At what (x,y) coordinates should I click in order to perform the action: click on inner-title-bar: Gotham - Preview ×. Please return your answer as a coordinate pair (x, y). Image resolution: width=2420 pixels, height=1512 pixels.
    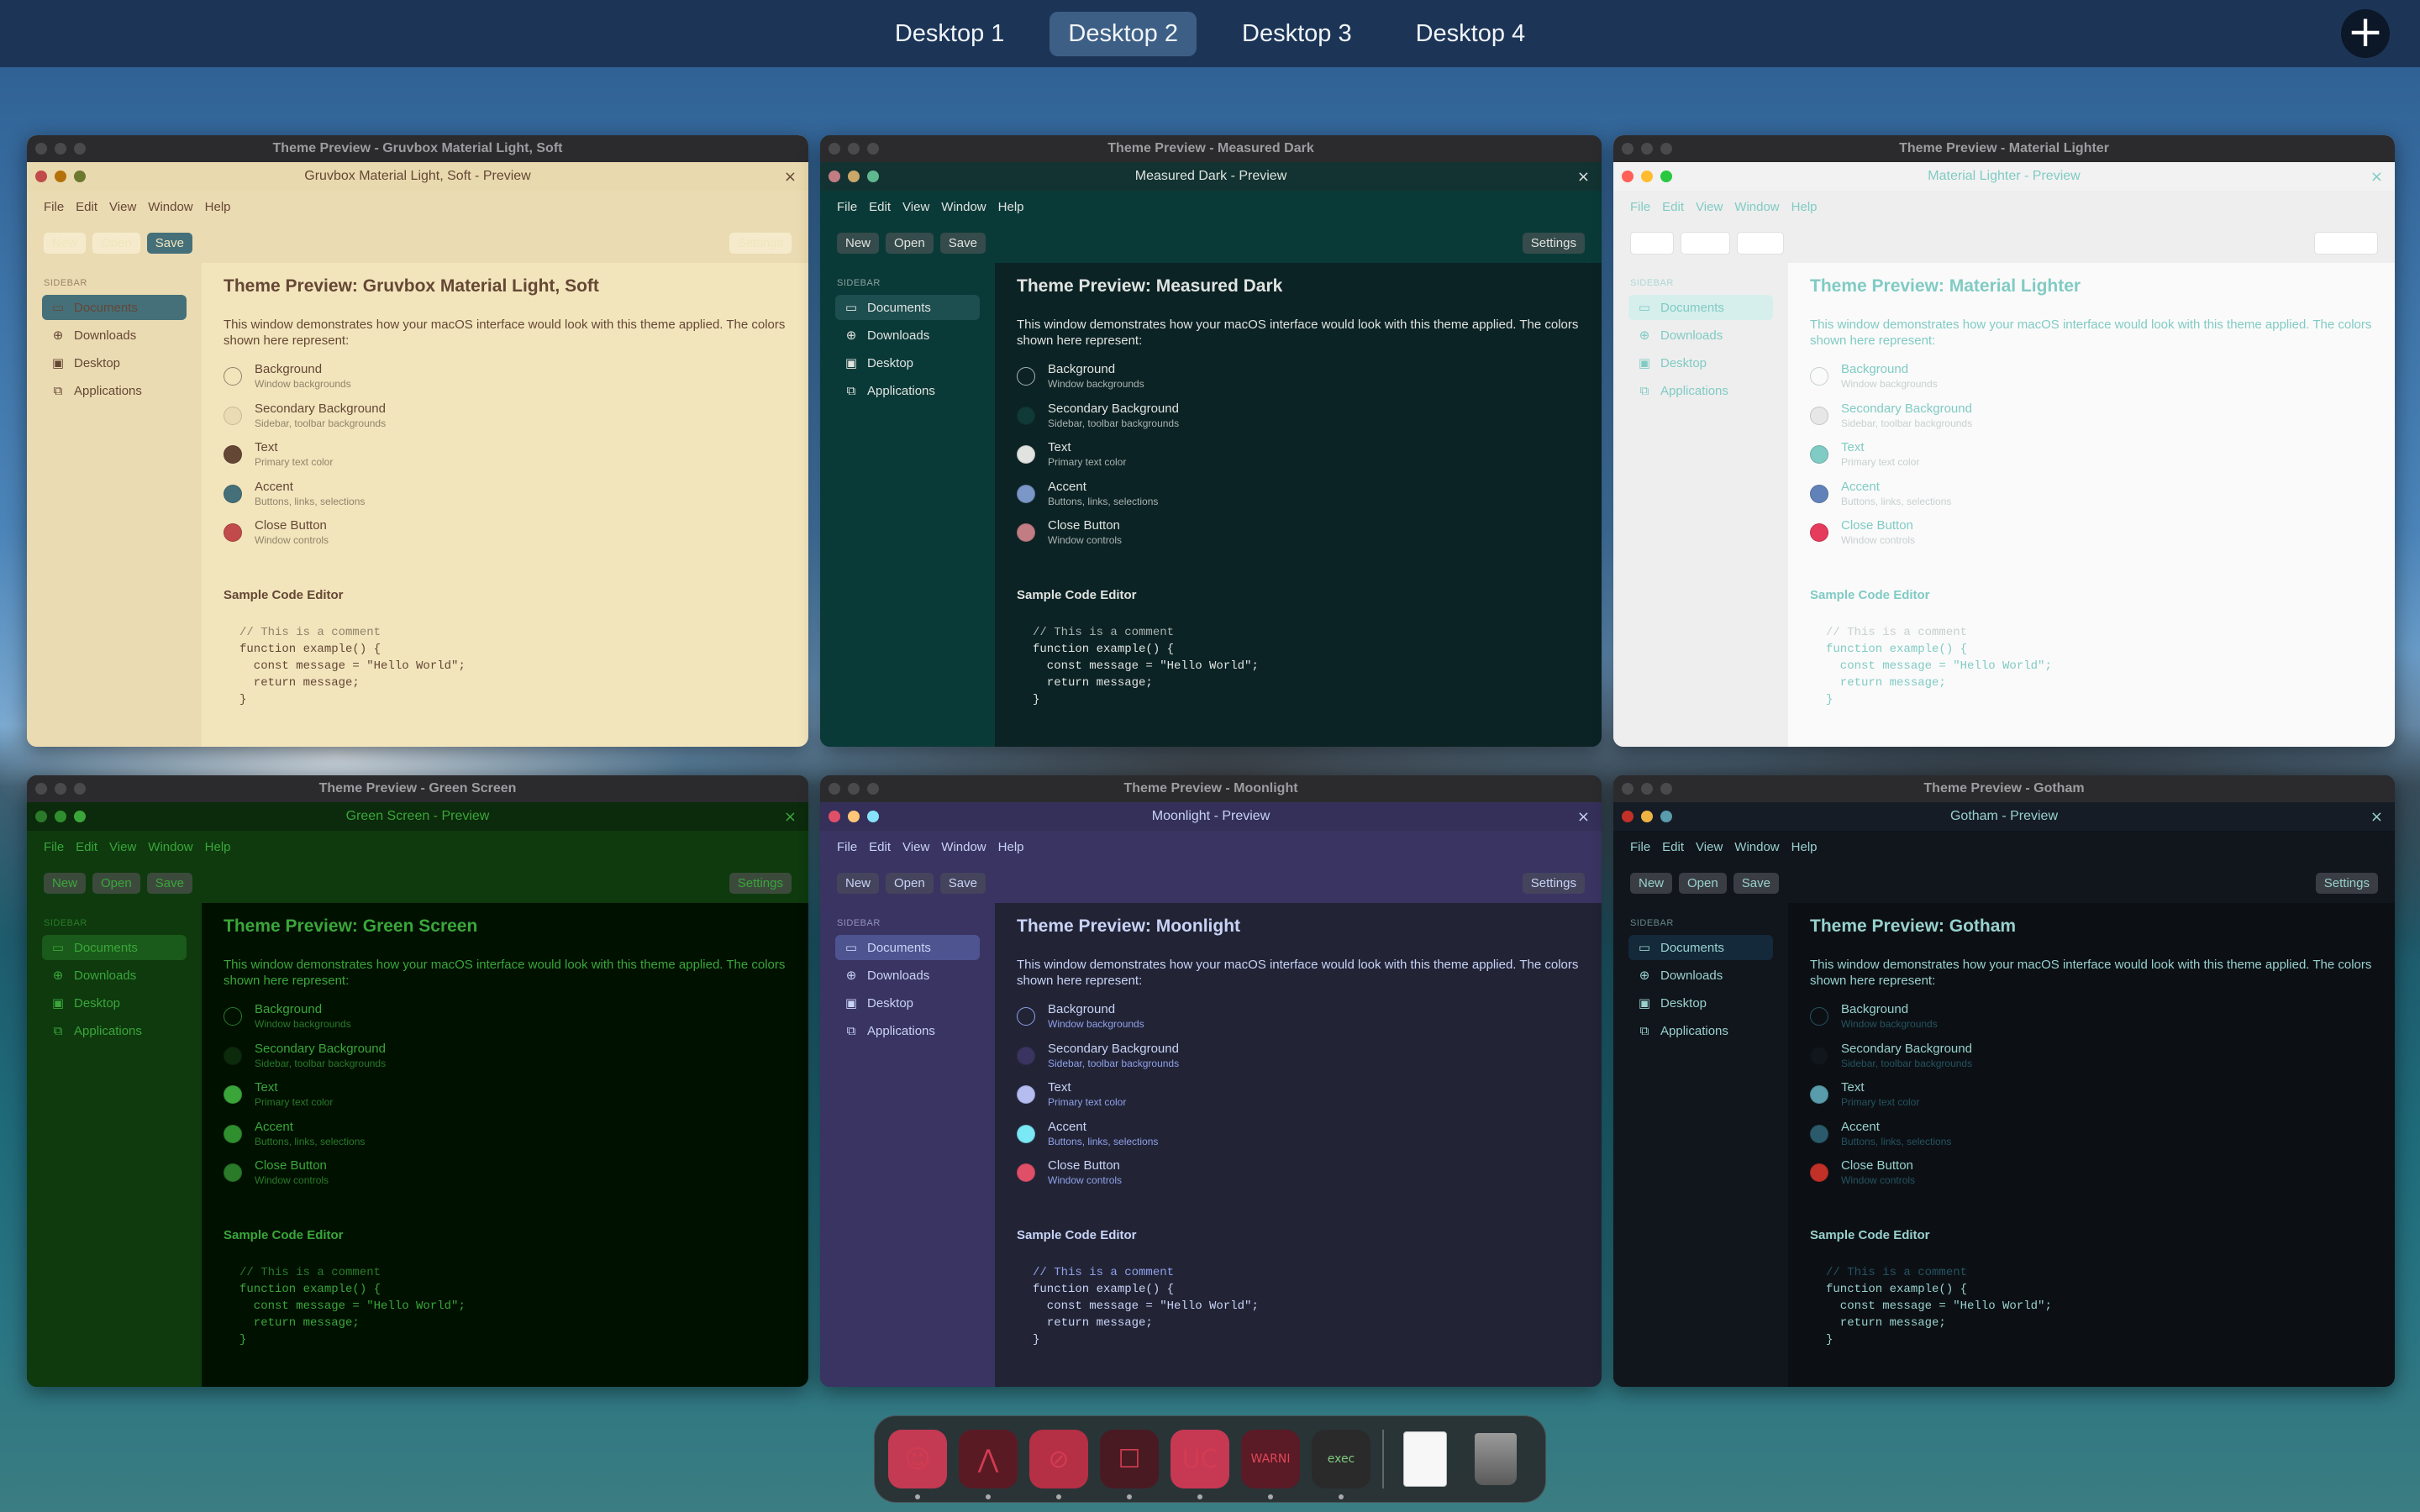
    Looking at the image, I should click on (2004, 816).